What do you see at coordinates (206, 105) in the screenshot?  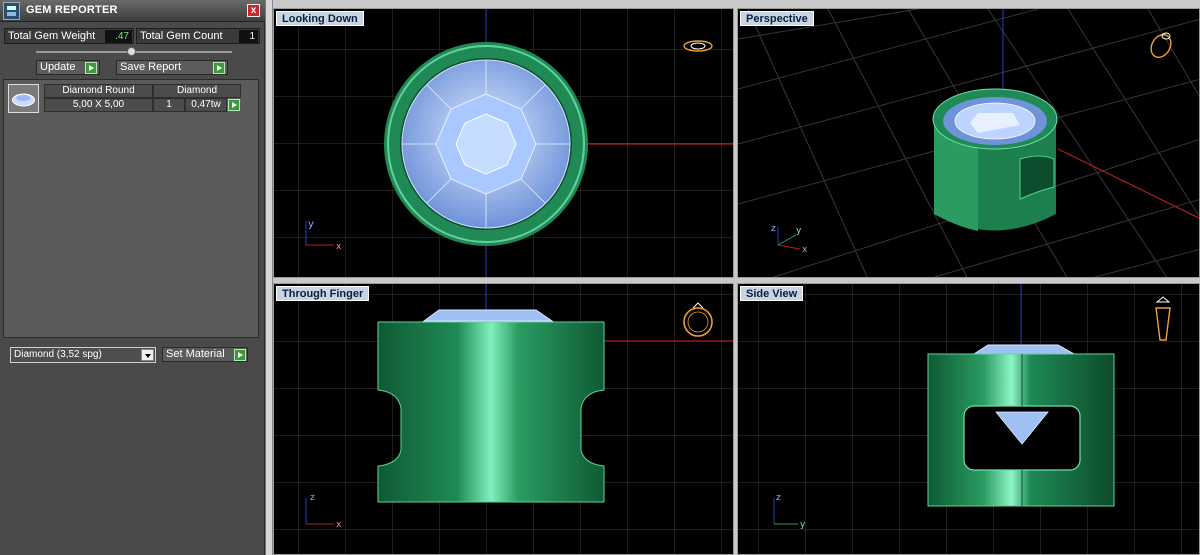 I see `gem-weight-cell: 0,47tw` at bounding box center [206, 105].